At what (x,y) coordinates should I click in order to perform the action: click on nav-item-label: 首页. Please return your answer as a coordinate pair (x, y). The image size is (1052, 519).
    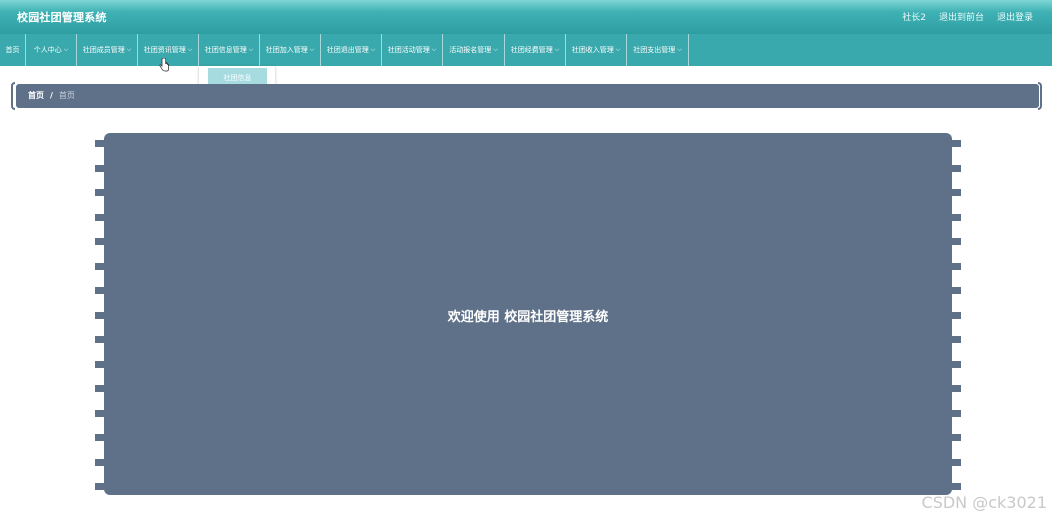
    Looking at the image, I should click on (12, 50).